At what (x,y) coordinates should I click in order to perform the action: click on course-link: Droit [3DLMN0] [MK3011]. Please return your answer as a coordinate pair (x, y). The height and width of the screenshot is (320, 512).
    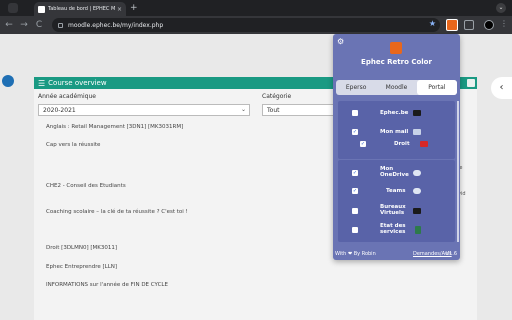
    Looking at the image, I should click on (81, 248).